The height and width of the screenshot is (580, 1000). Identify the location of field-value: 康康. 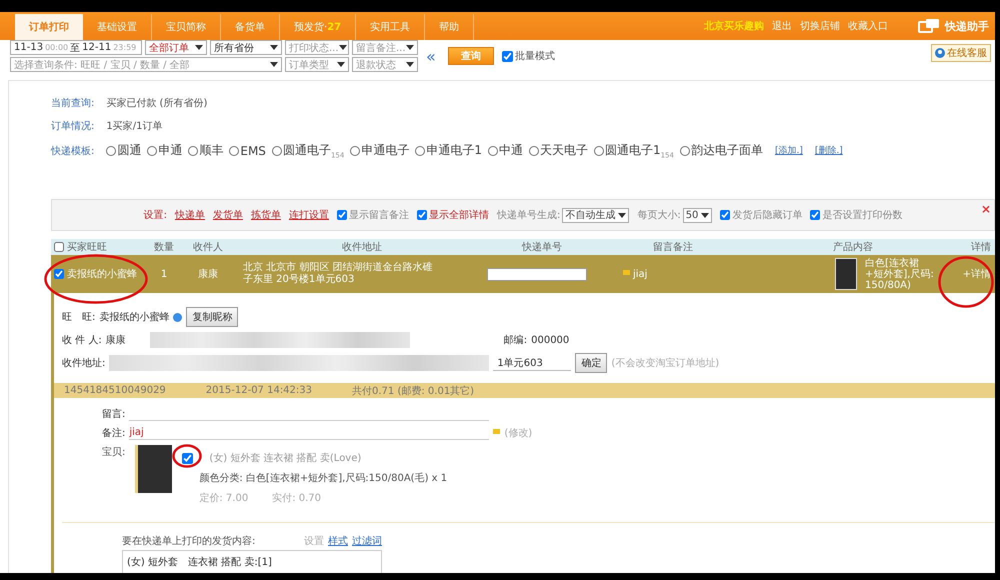
(116, 341).